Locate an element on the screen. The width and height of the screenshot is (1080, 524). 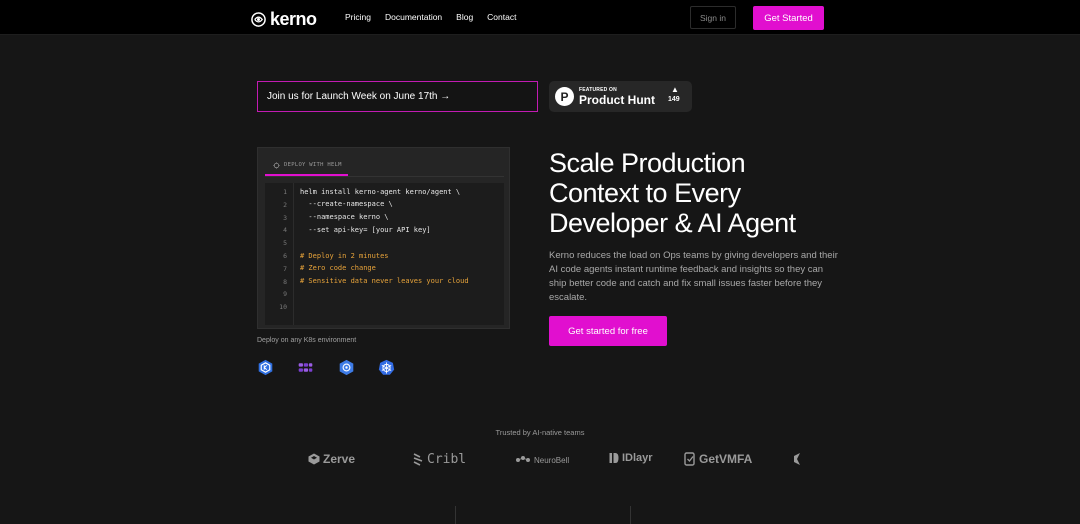
ph-vote-count: 149 is located at coordinates (674, 99).